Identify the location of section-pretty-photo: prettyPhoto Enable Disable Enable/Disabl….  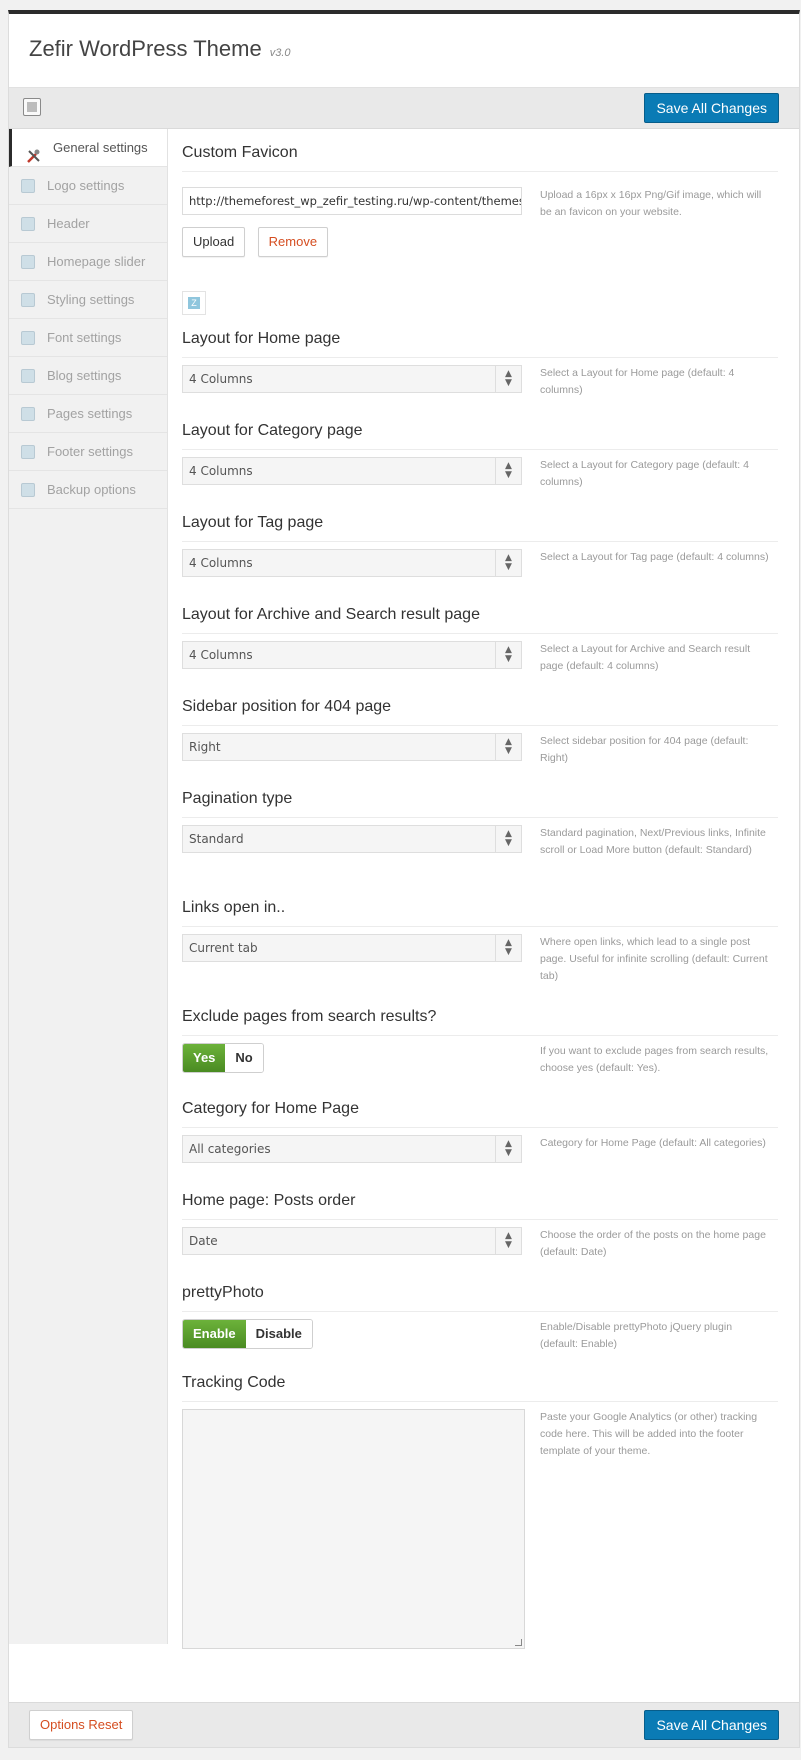
(480, 1321).